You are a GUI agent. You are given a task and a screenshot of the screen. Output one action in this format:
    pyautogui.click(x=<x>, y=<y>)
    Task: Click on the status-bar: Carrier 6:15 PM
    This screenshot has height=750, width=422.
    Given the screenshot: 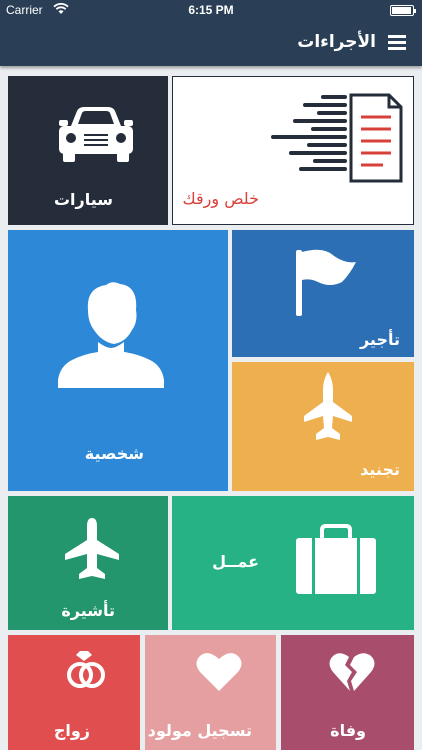 What is the action you would take?
    pyautogui.click(x=211, y=10)
    